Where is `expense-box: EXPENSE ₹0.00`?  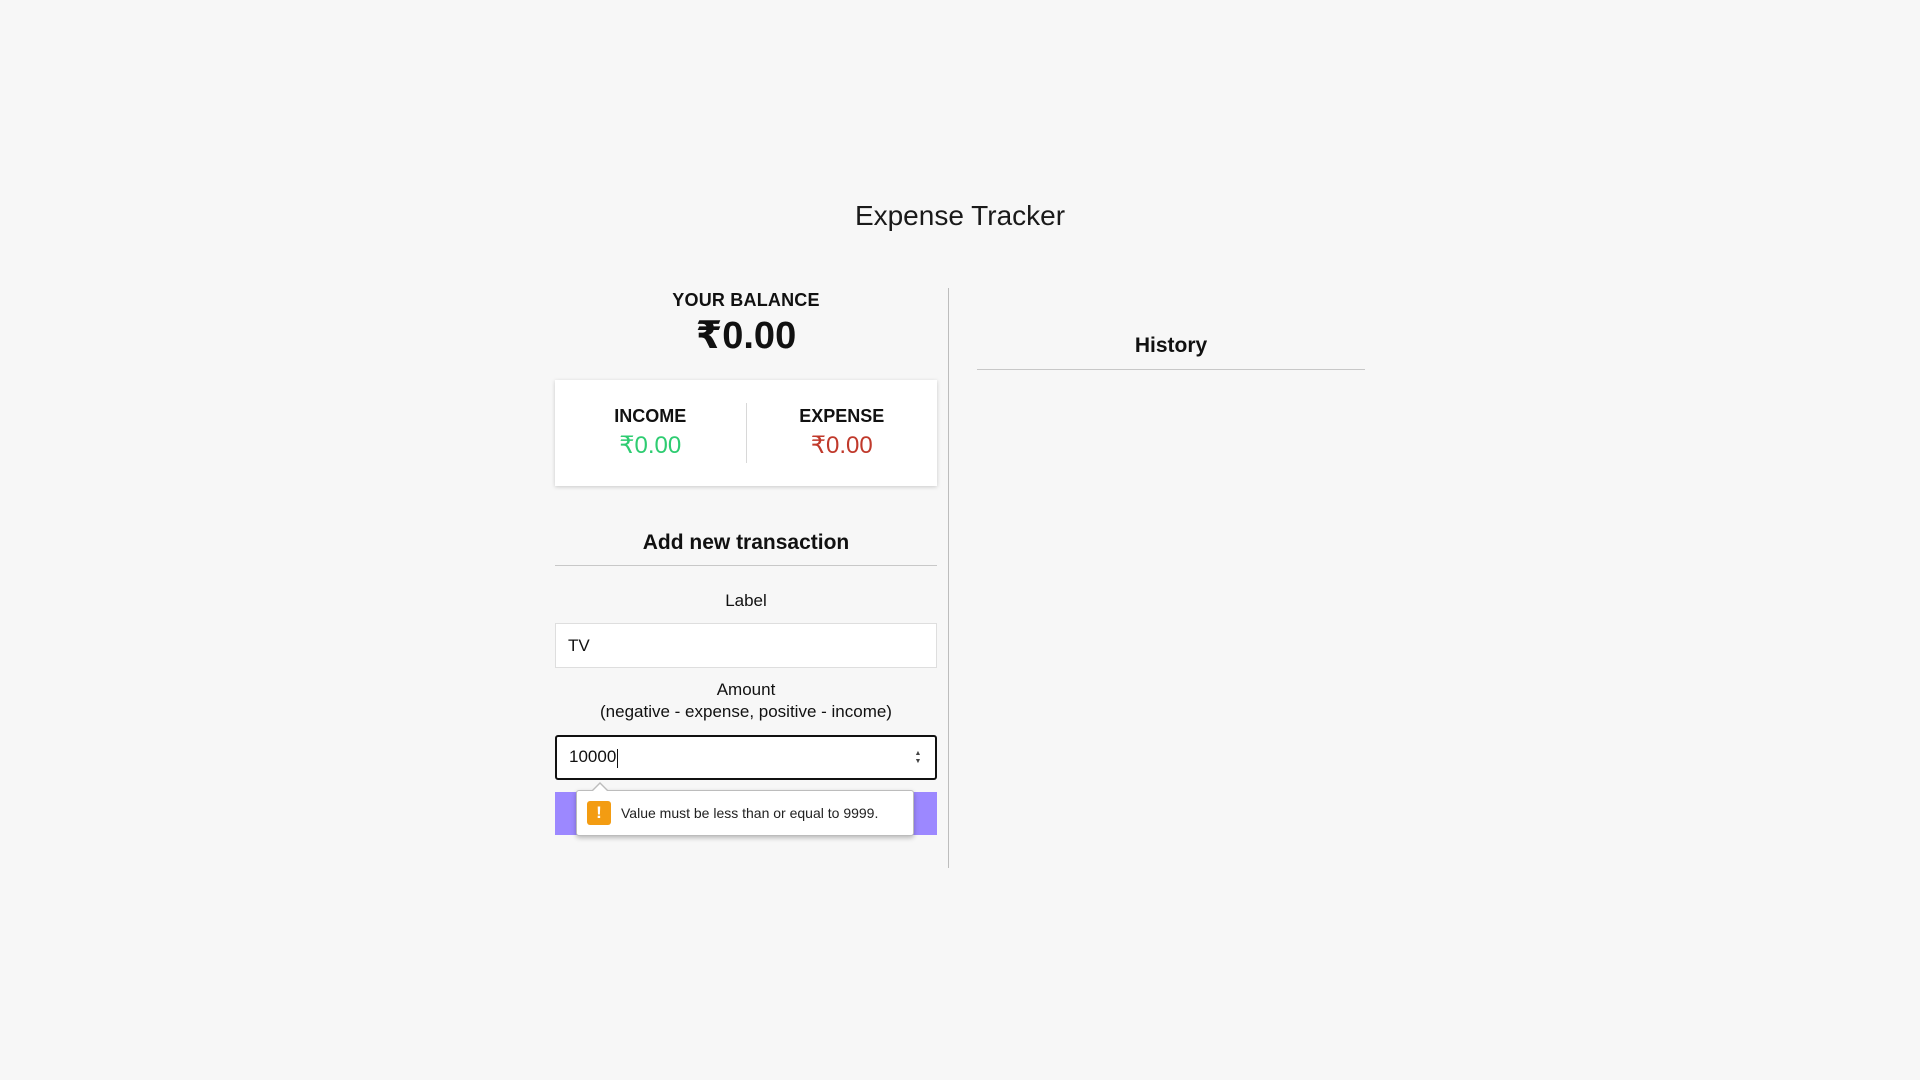
expense-box: EXPENSE ₹0.00 is located at coordinates (842, 433).